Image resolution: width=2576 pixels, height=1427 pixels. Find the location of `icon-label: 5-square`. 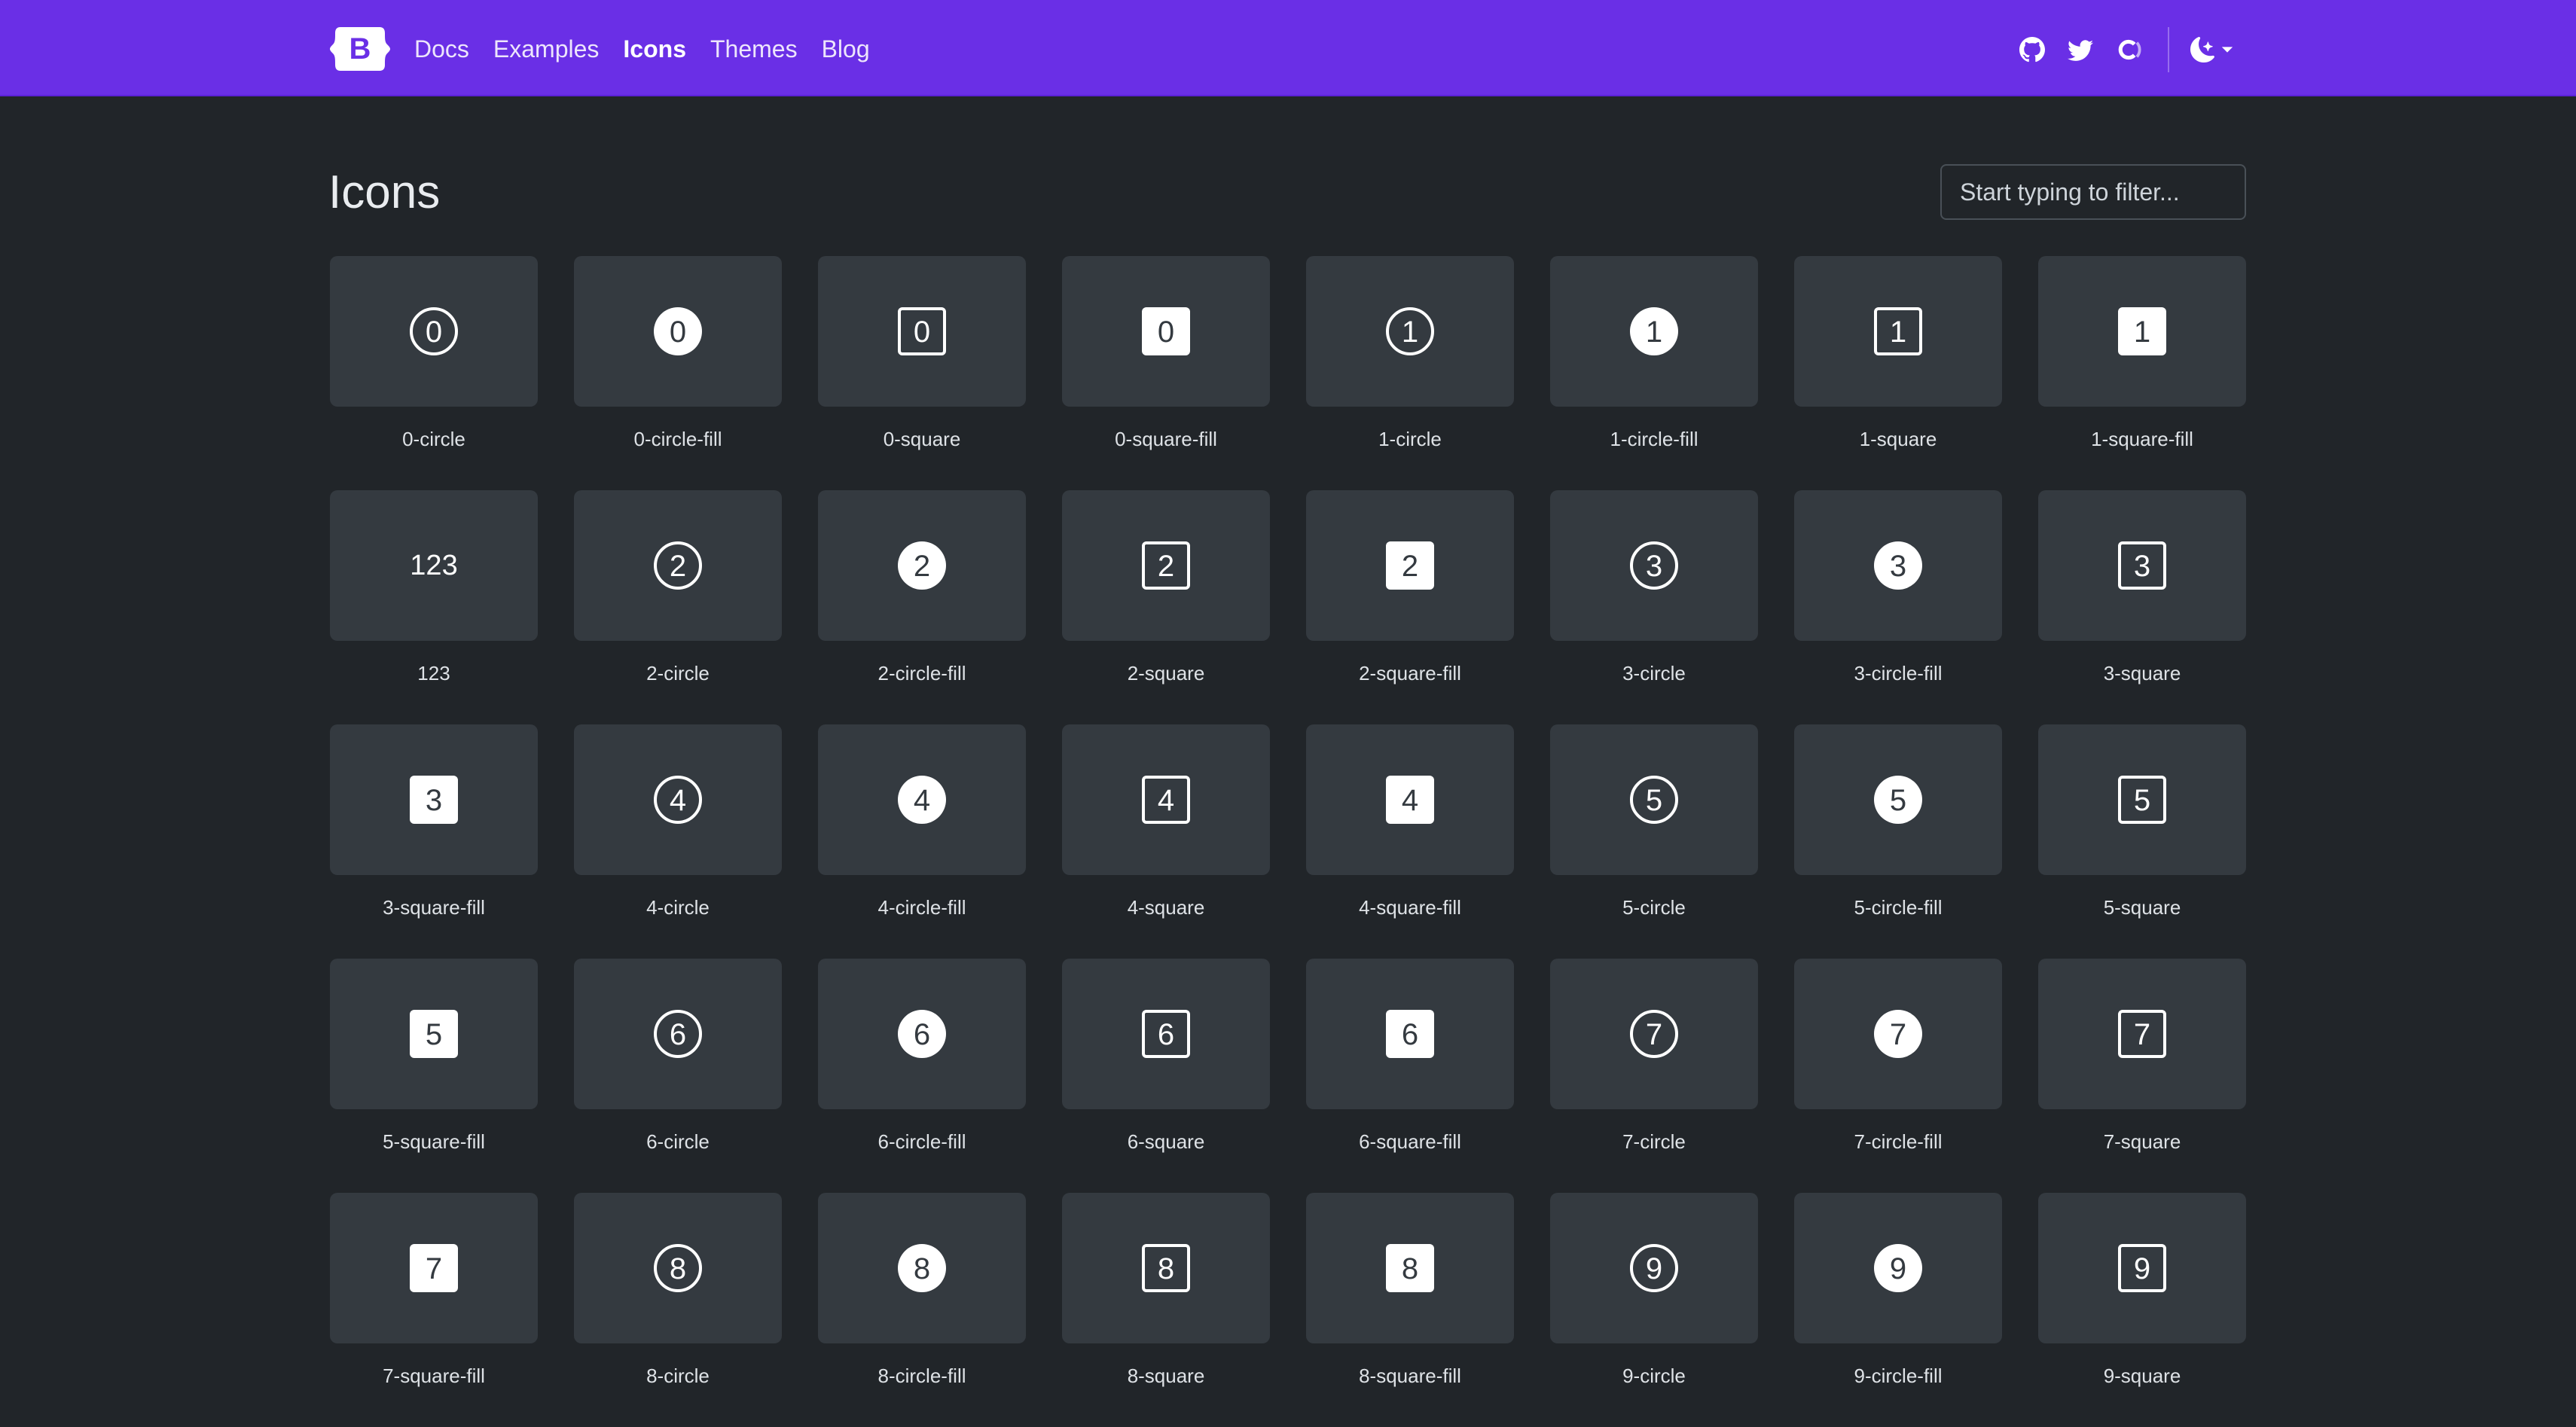

icon-label: 5-square is located at coordinates (2142, 907).